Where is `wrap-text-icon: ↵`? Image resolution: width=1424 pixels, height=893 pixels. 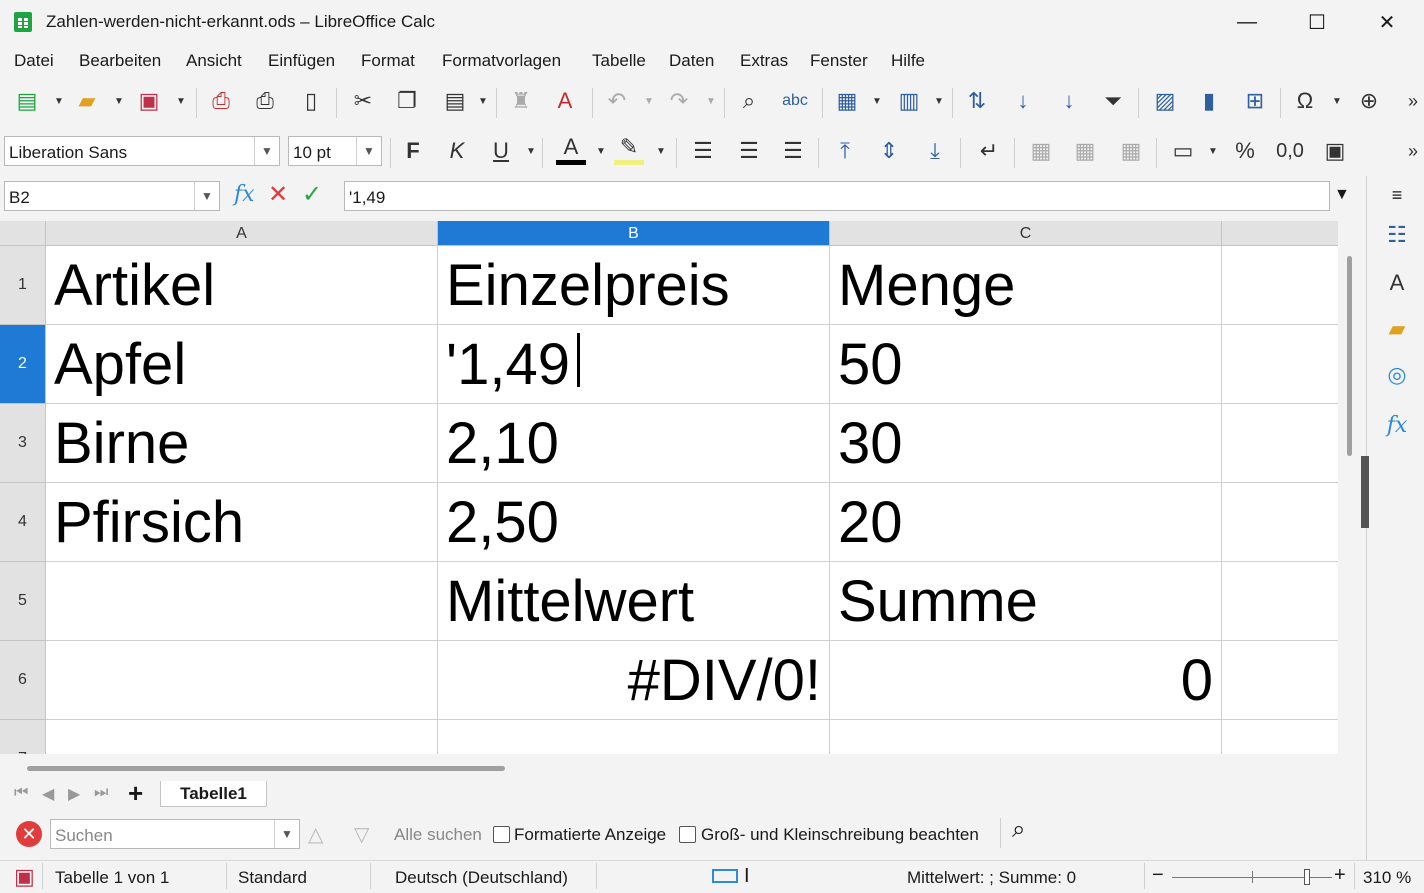 wrap-text-icon: ↵ is located at coordinates (989, 151).